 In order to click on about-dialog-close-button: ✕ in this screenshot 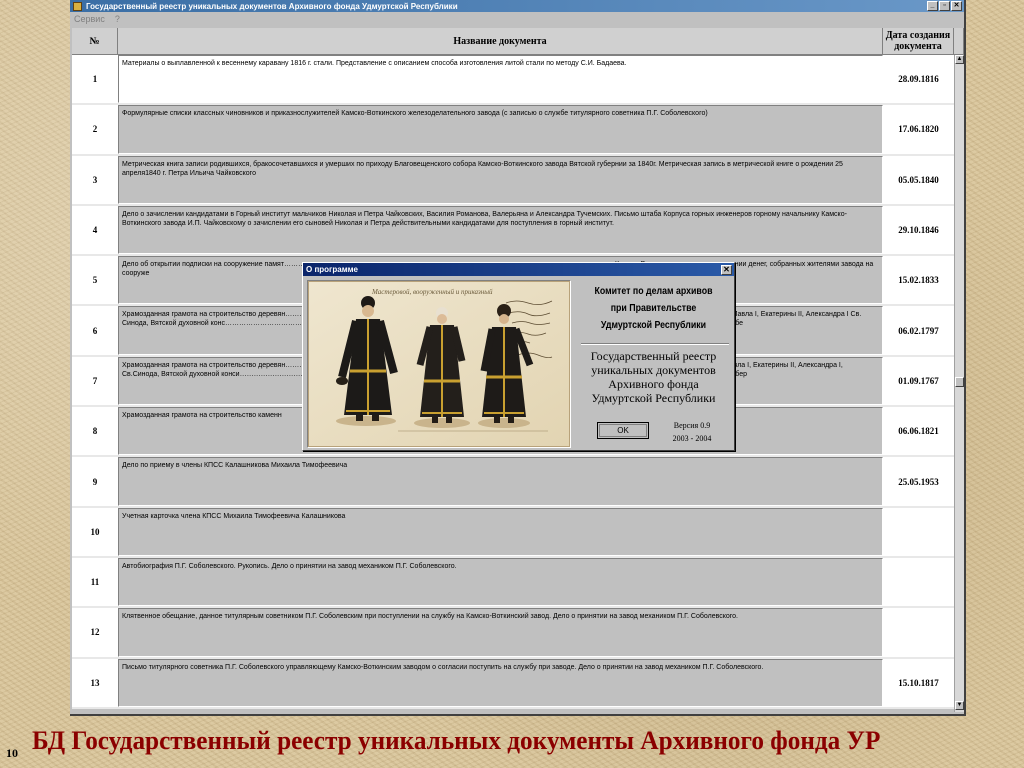, I will do `click(726, 269)`.